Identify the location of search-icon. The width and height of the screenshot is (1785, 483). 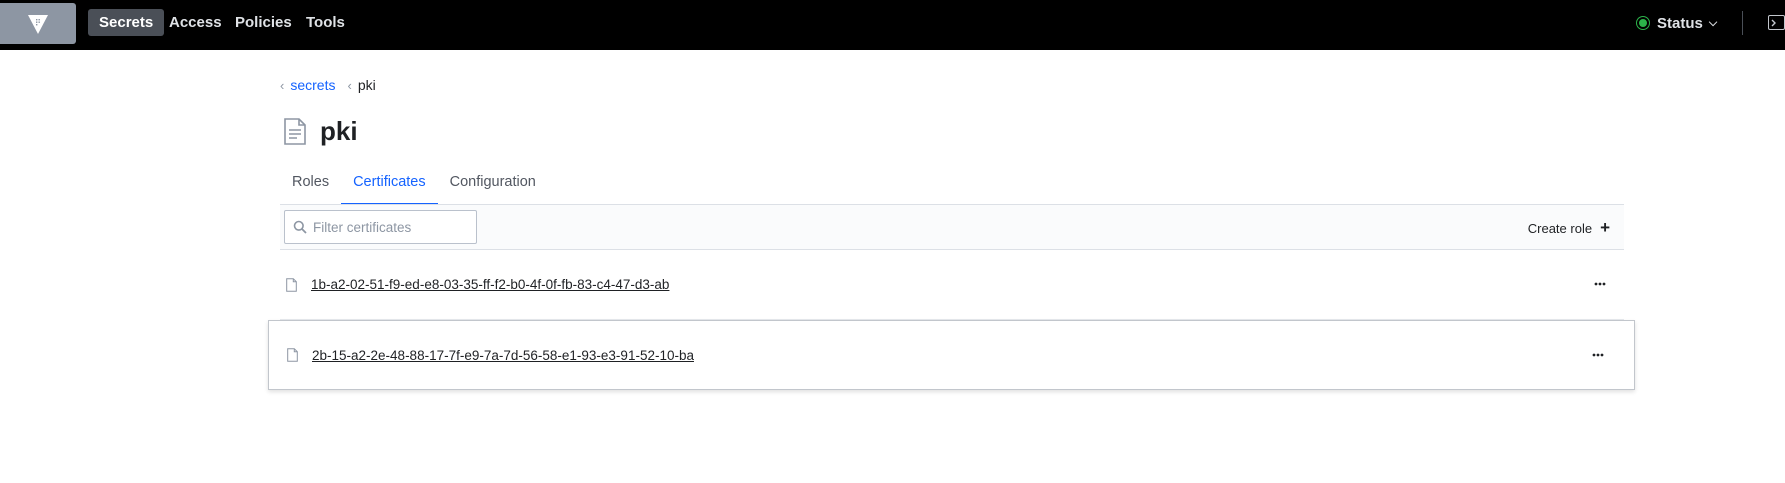
(300, 227).